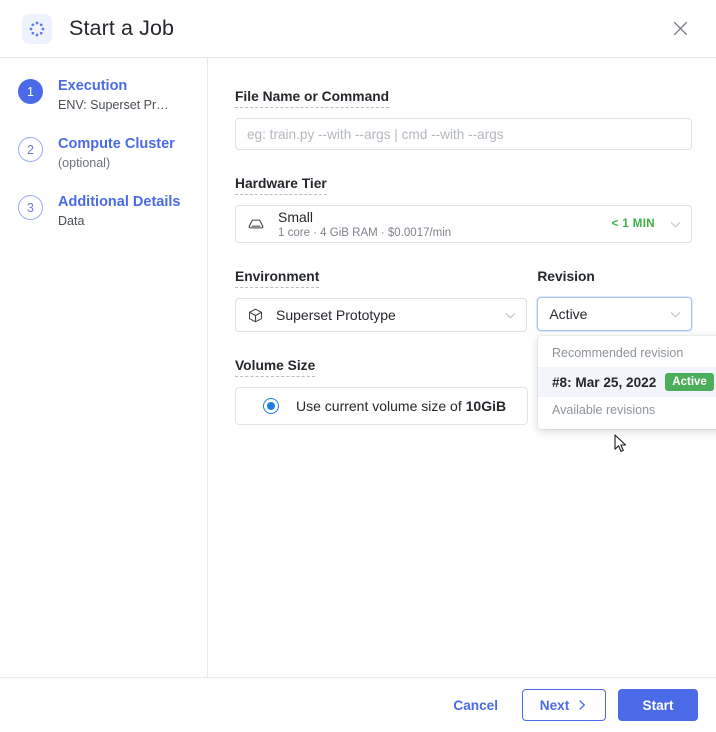 The width and height of the screenshot is (716, 732). I want to click on file-command-label: File Name or Command, so click(312, 98).